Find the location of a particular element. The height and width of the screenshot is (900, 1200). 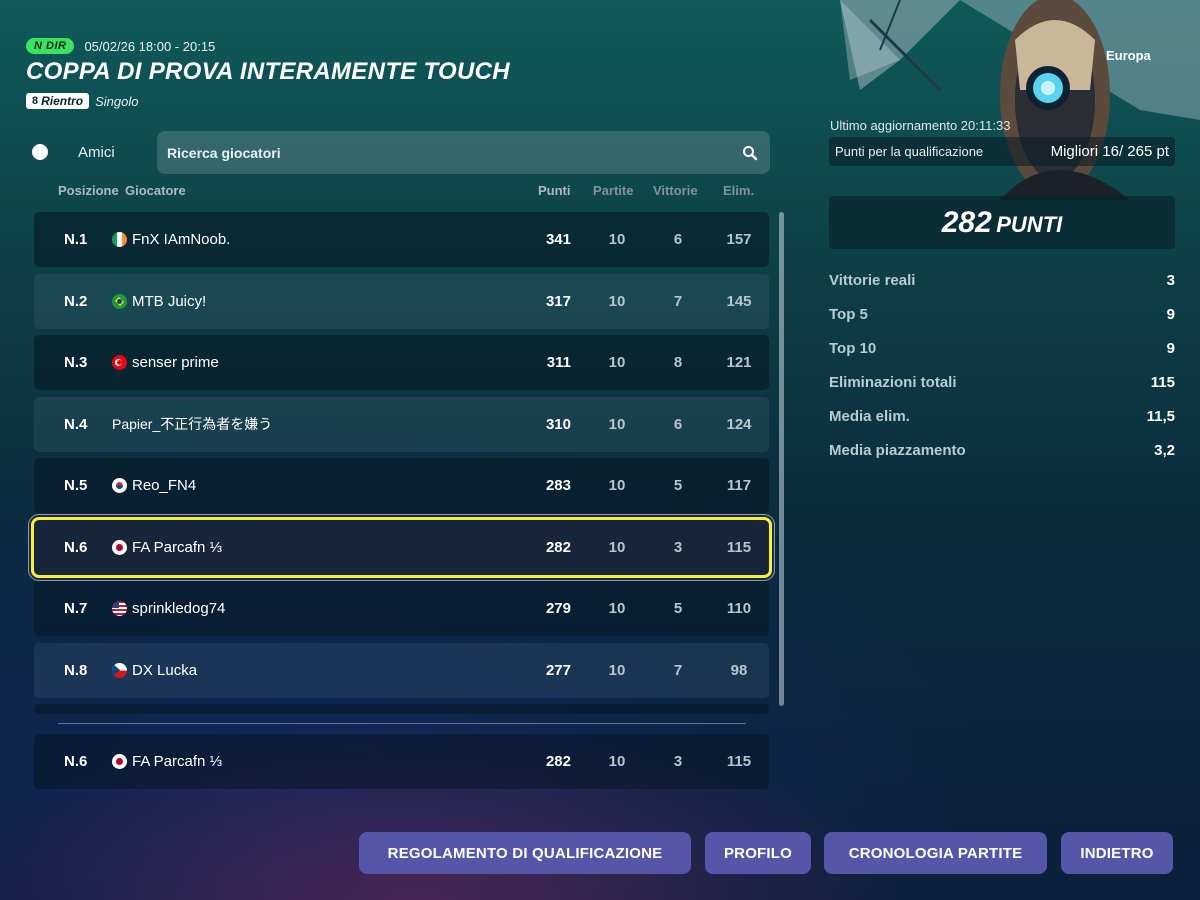

my-rank-row: N.6 FA Parcafn ⅓ 282 10 3 115 is located at coordinates (401, 761).